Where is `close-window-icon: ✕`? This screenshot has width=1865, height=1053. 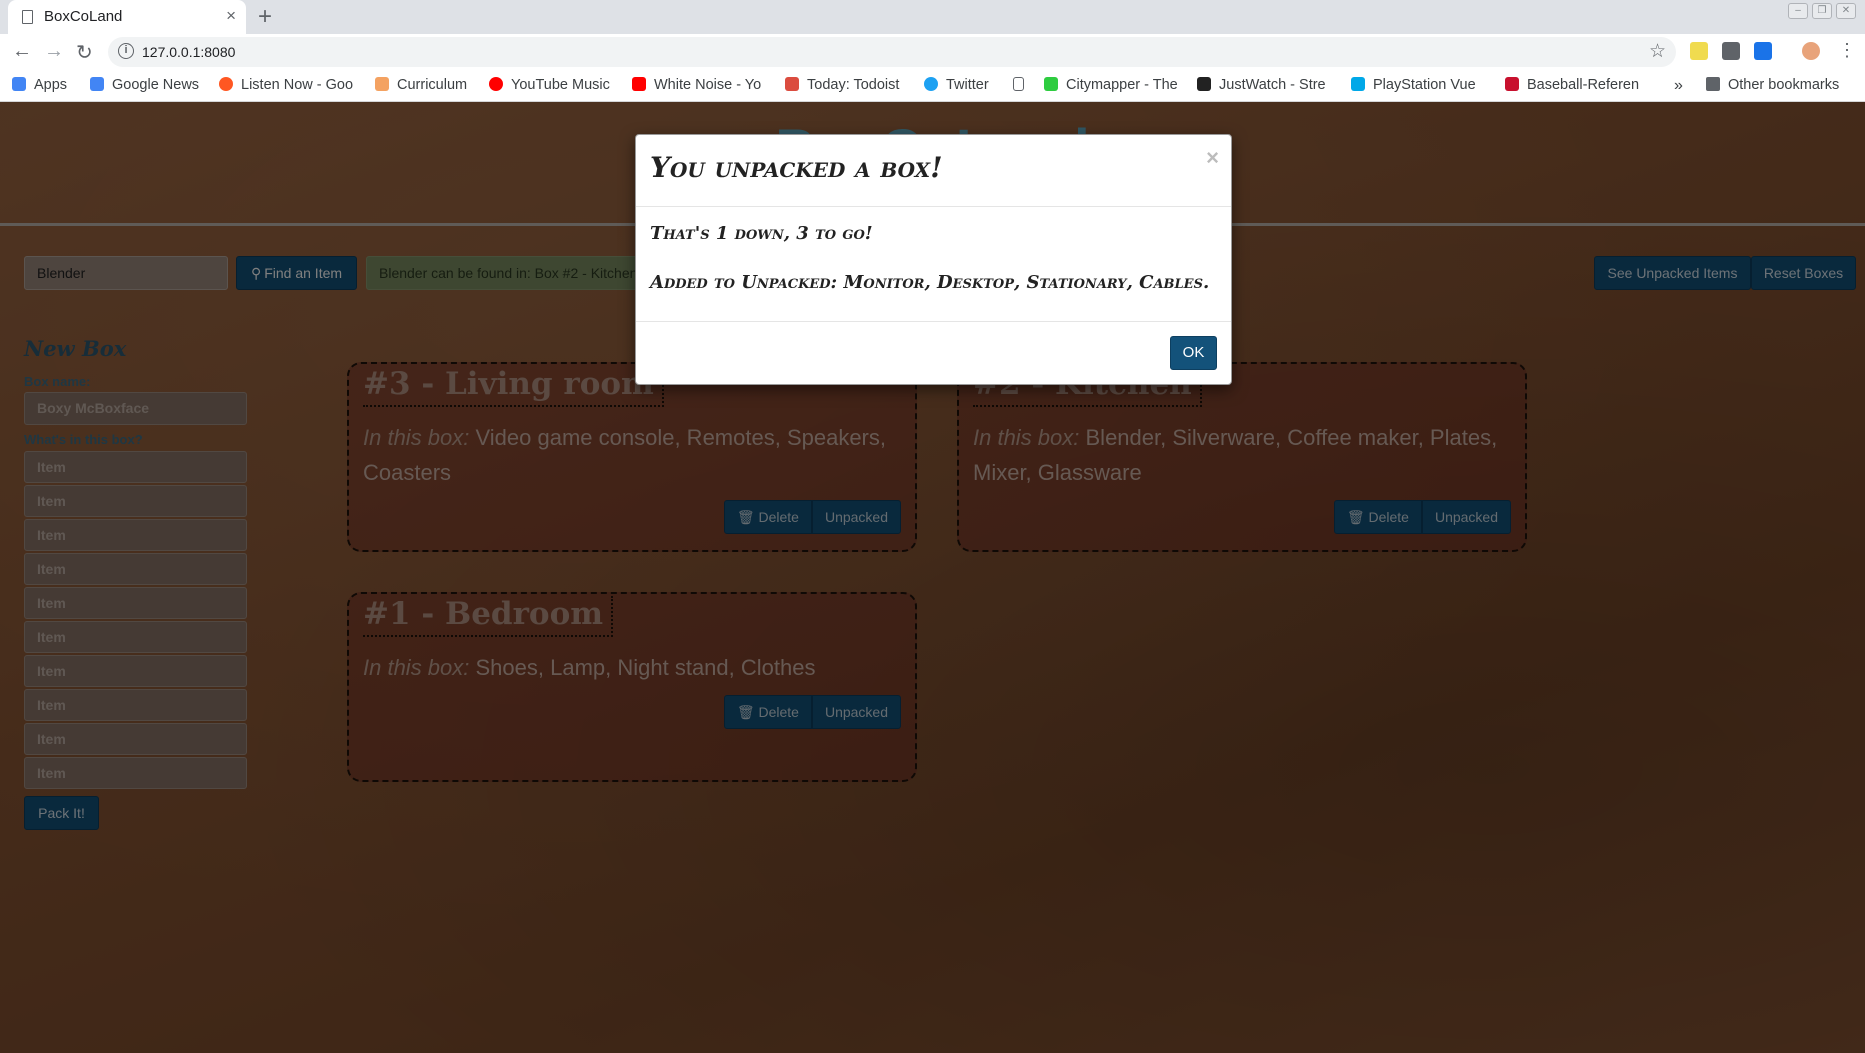
close-window-icon: ✕ is located at coordinates (1846, 11).